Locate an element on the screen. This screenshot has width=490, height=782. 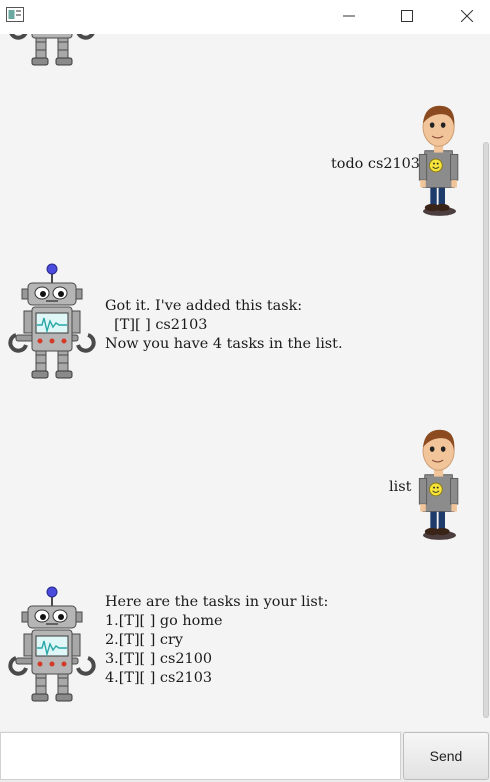
maximize-button is located at coordinates (407, 16).